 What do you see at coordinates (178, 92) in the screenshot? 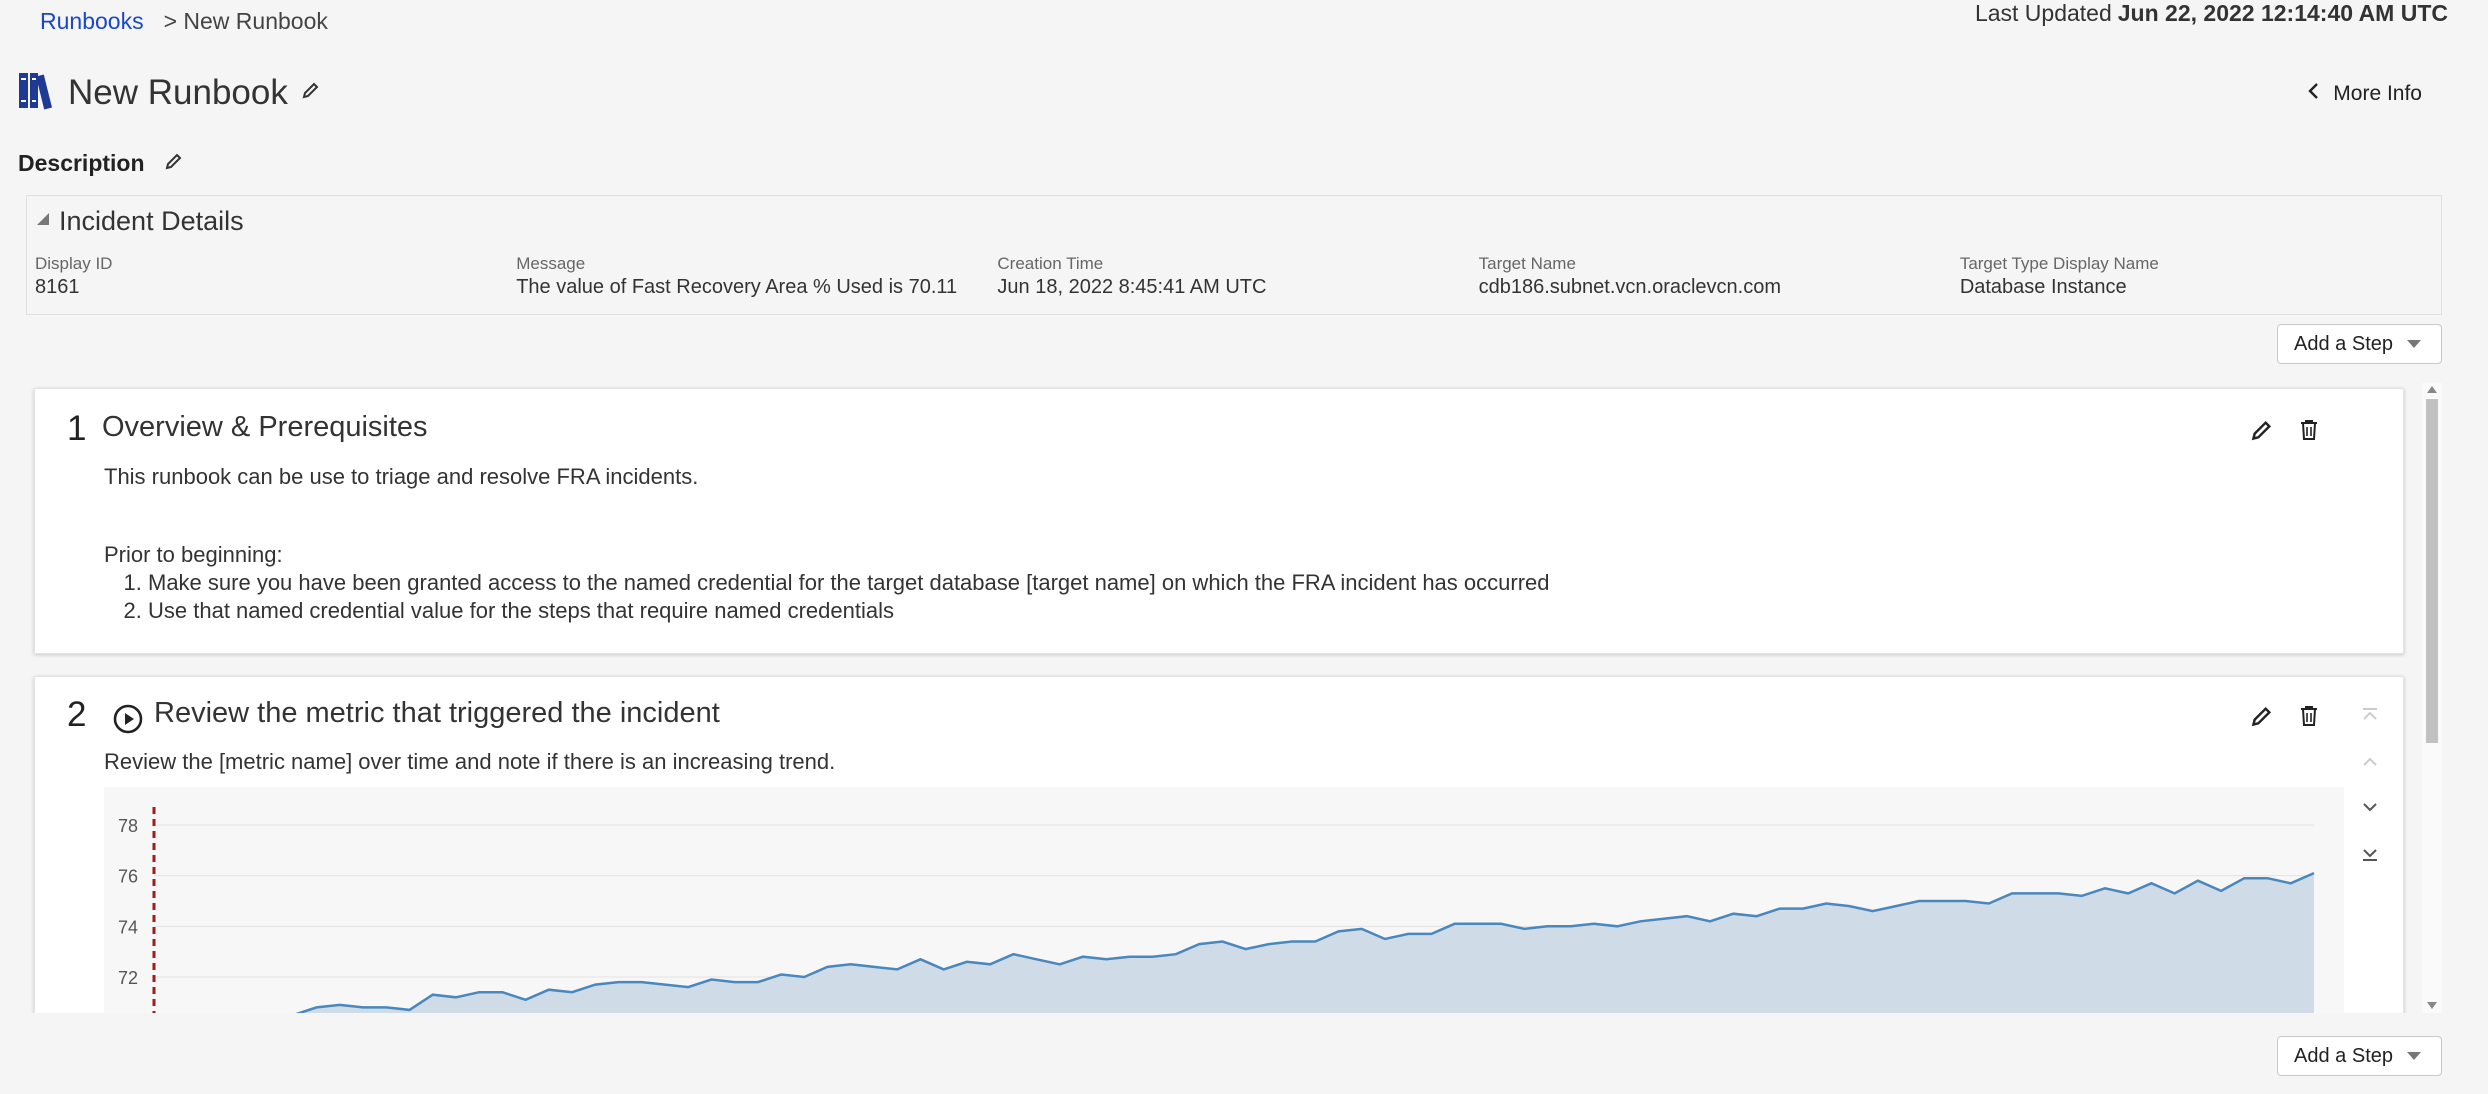
I see `page-title: New Runbook` at bounding box center [178, 92].